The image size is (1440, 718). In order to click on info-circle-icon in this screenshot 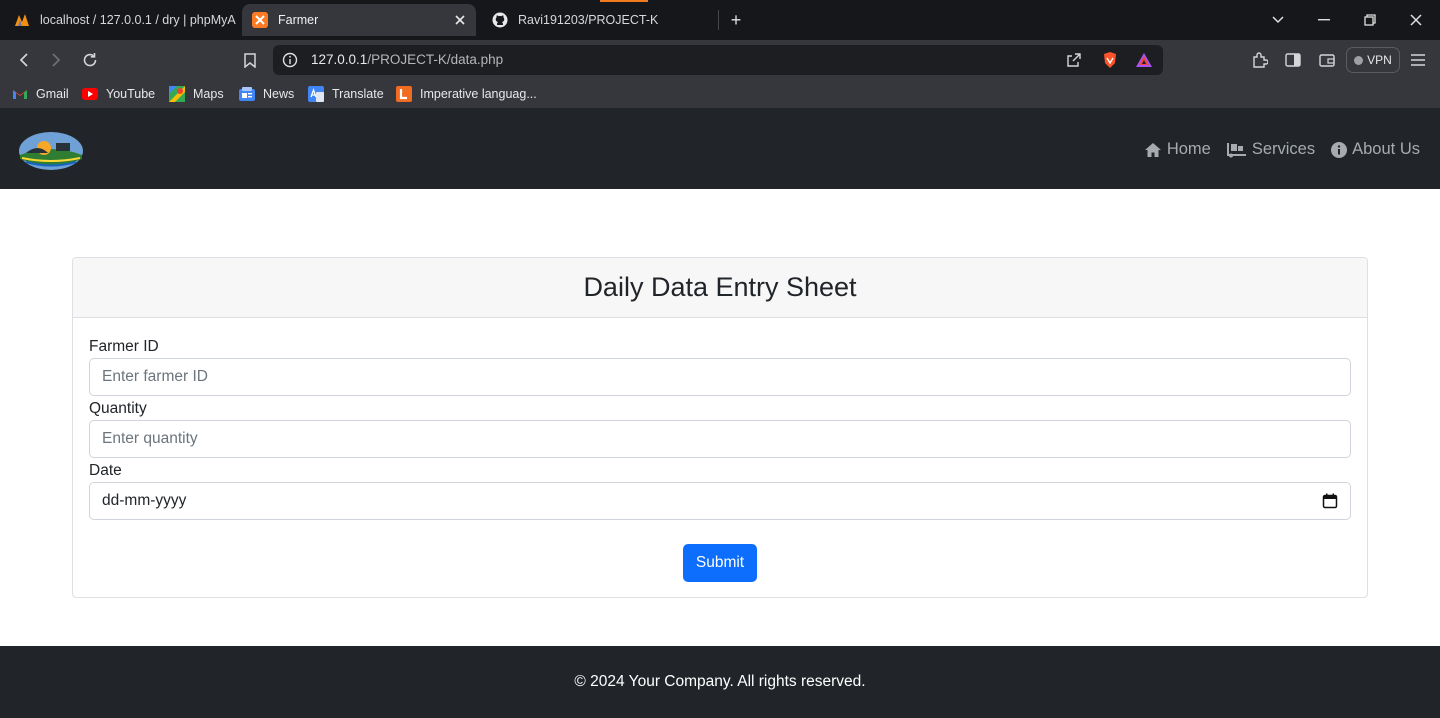, I will do `click(1339, 149)`.